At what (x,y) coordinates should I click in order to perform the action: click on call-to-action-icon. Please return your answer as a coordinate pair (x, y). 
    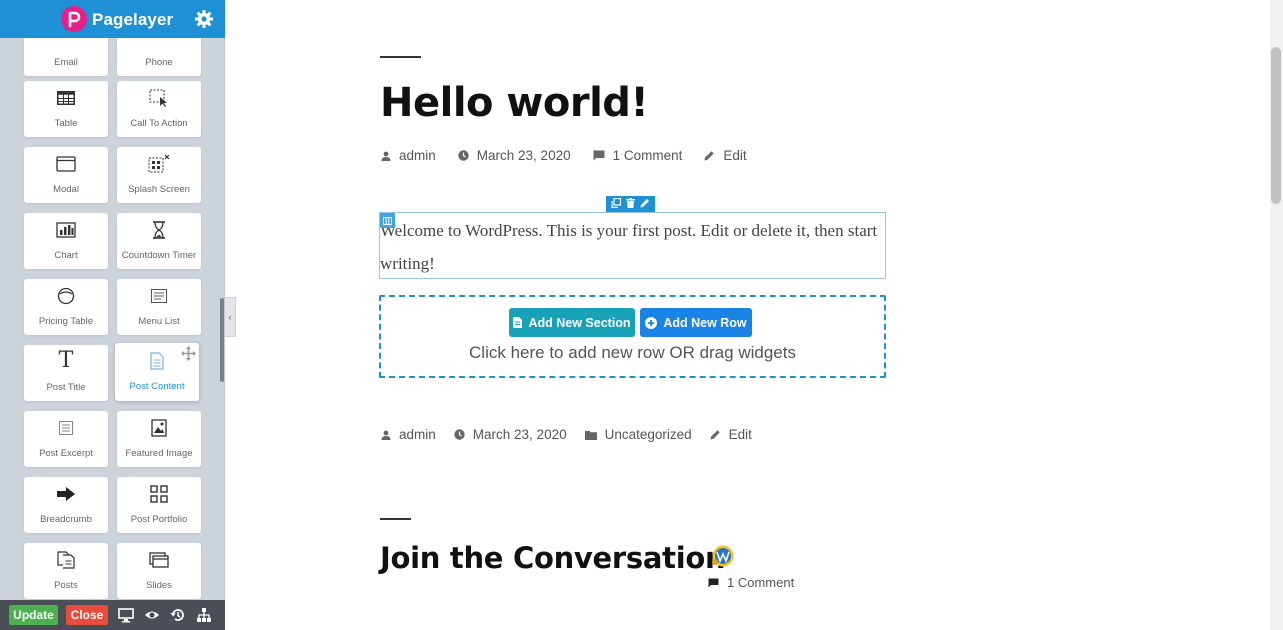
    Looking at the image, I should click on (159, 98).